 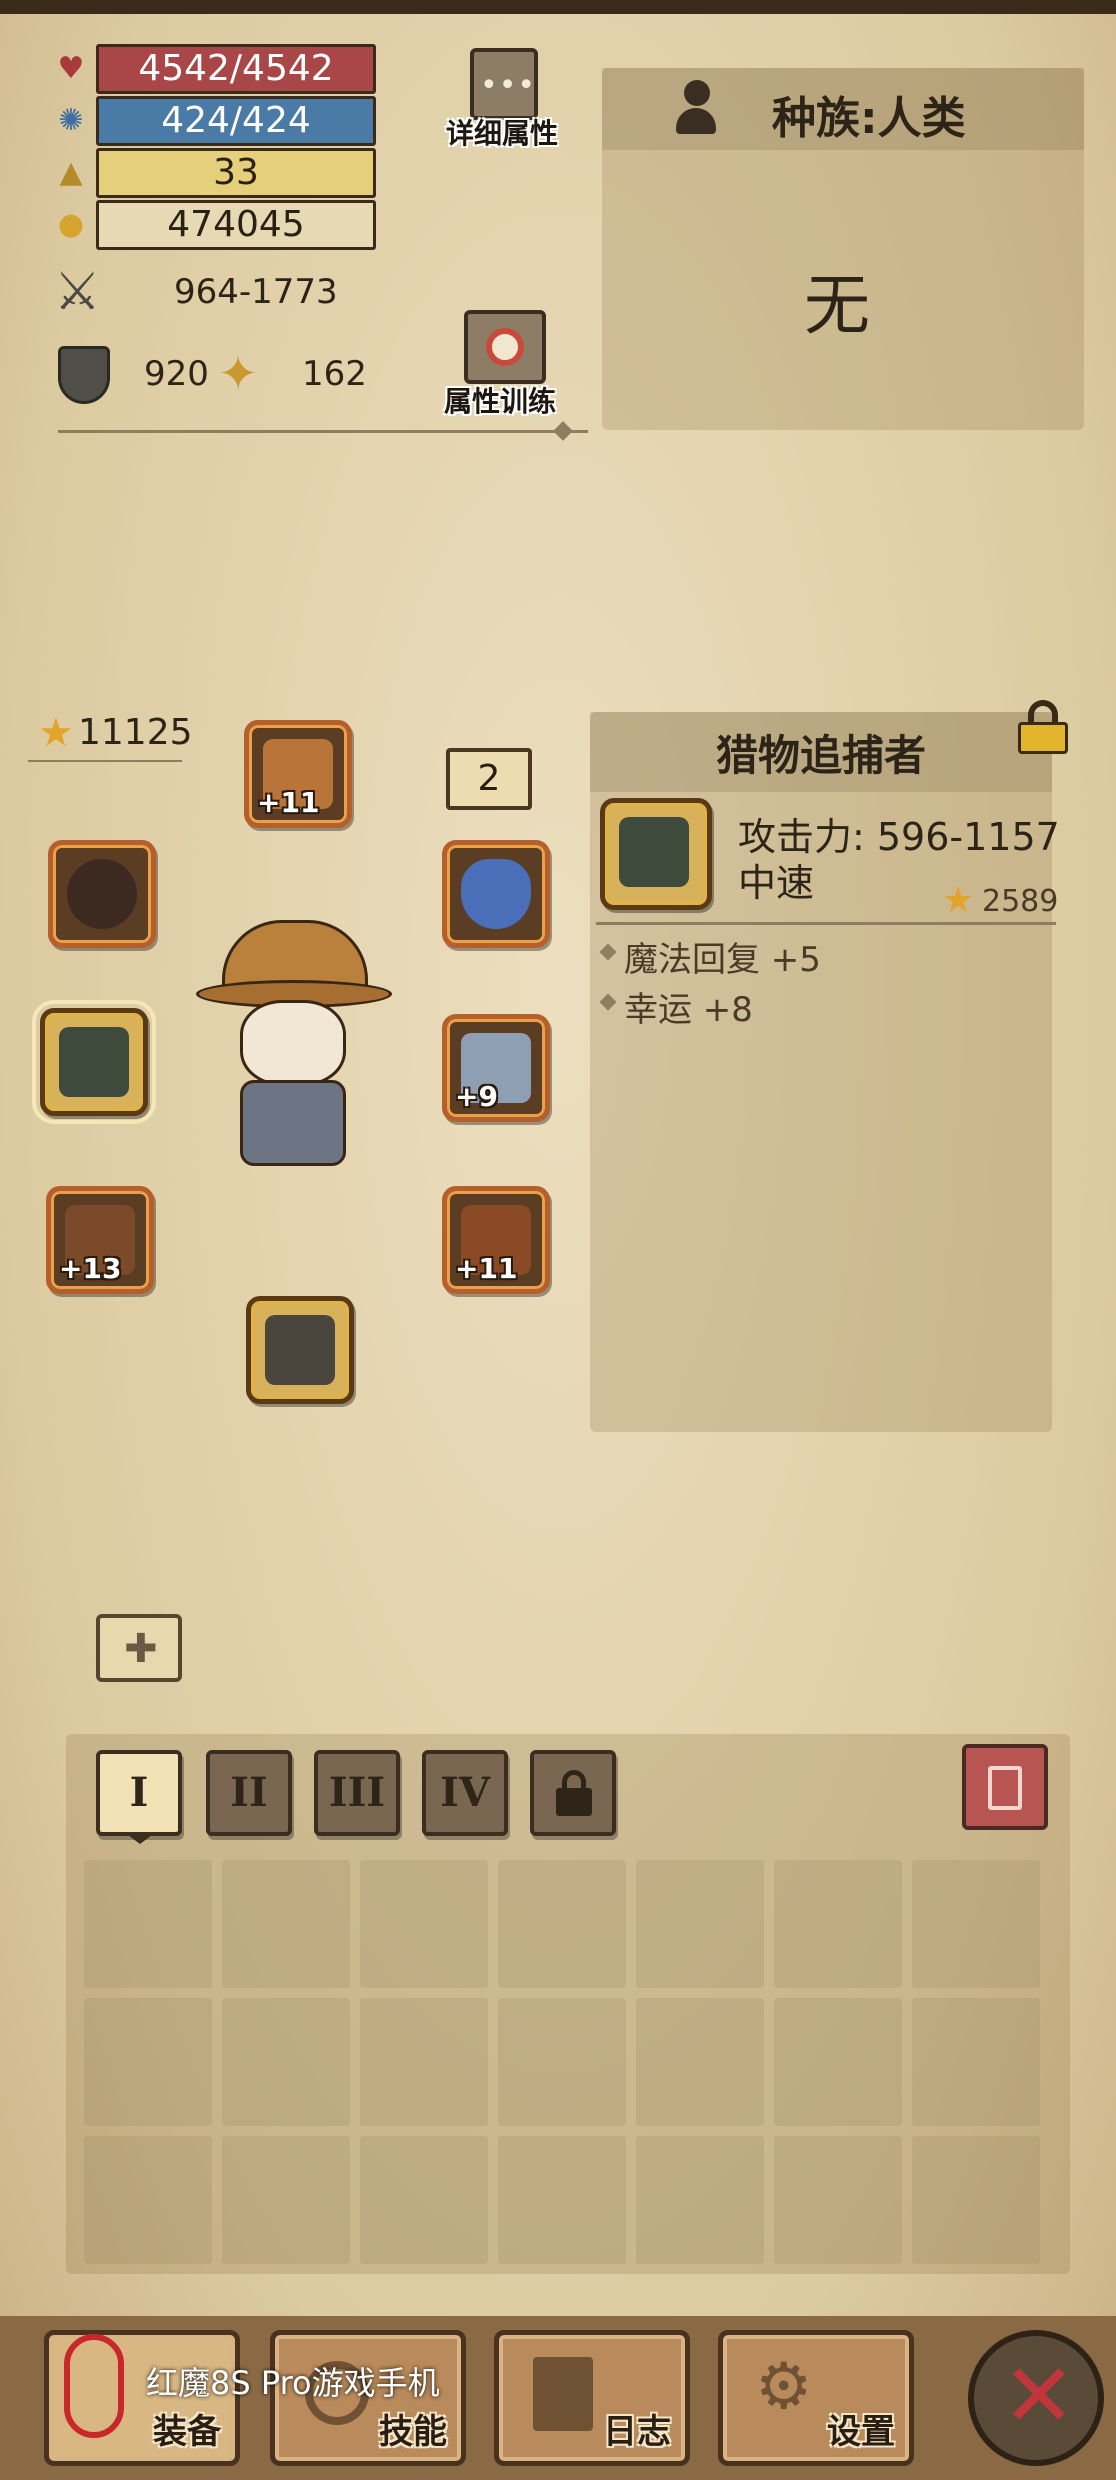 What do you see at coordinates (135, 732) in the screenshot?
I see `equipment-score: 11125` at bounding box center [135, 732].